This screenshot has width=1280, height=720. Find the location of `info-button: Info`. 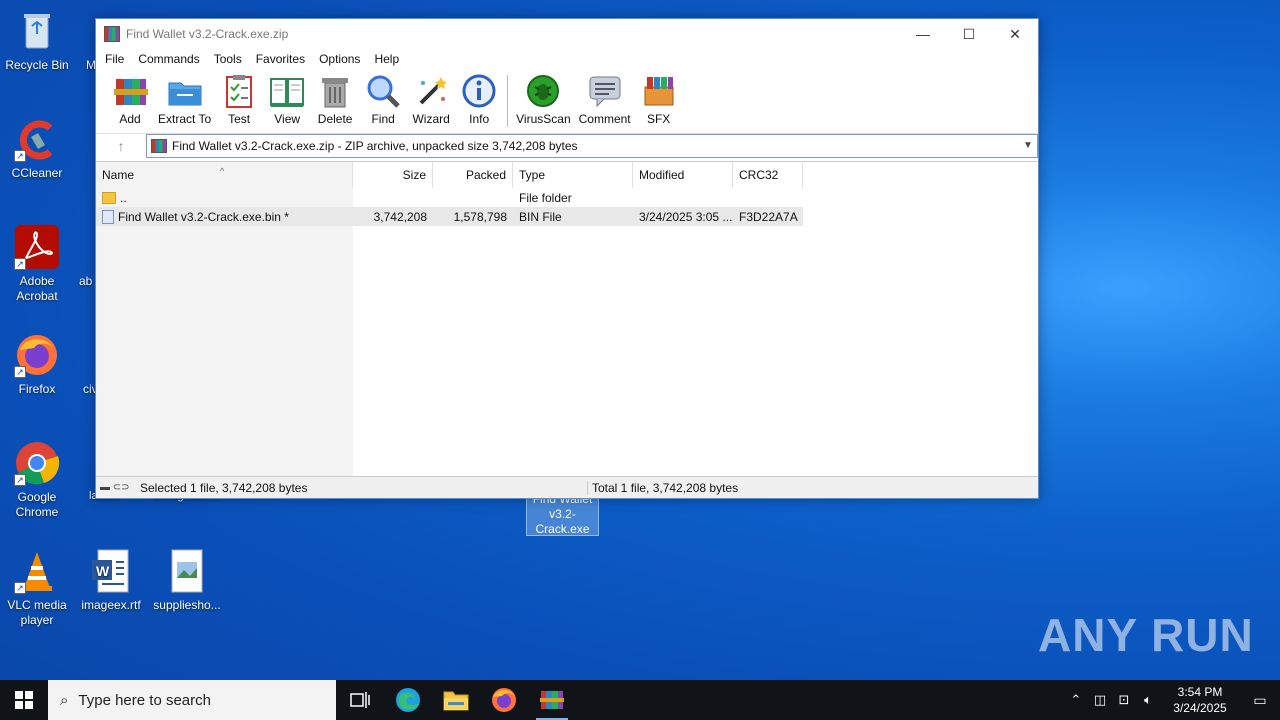

info-button: Info is located at coordinates (479, 97).